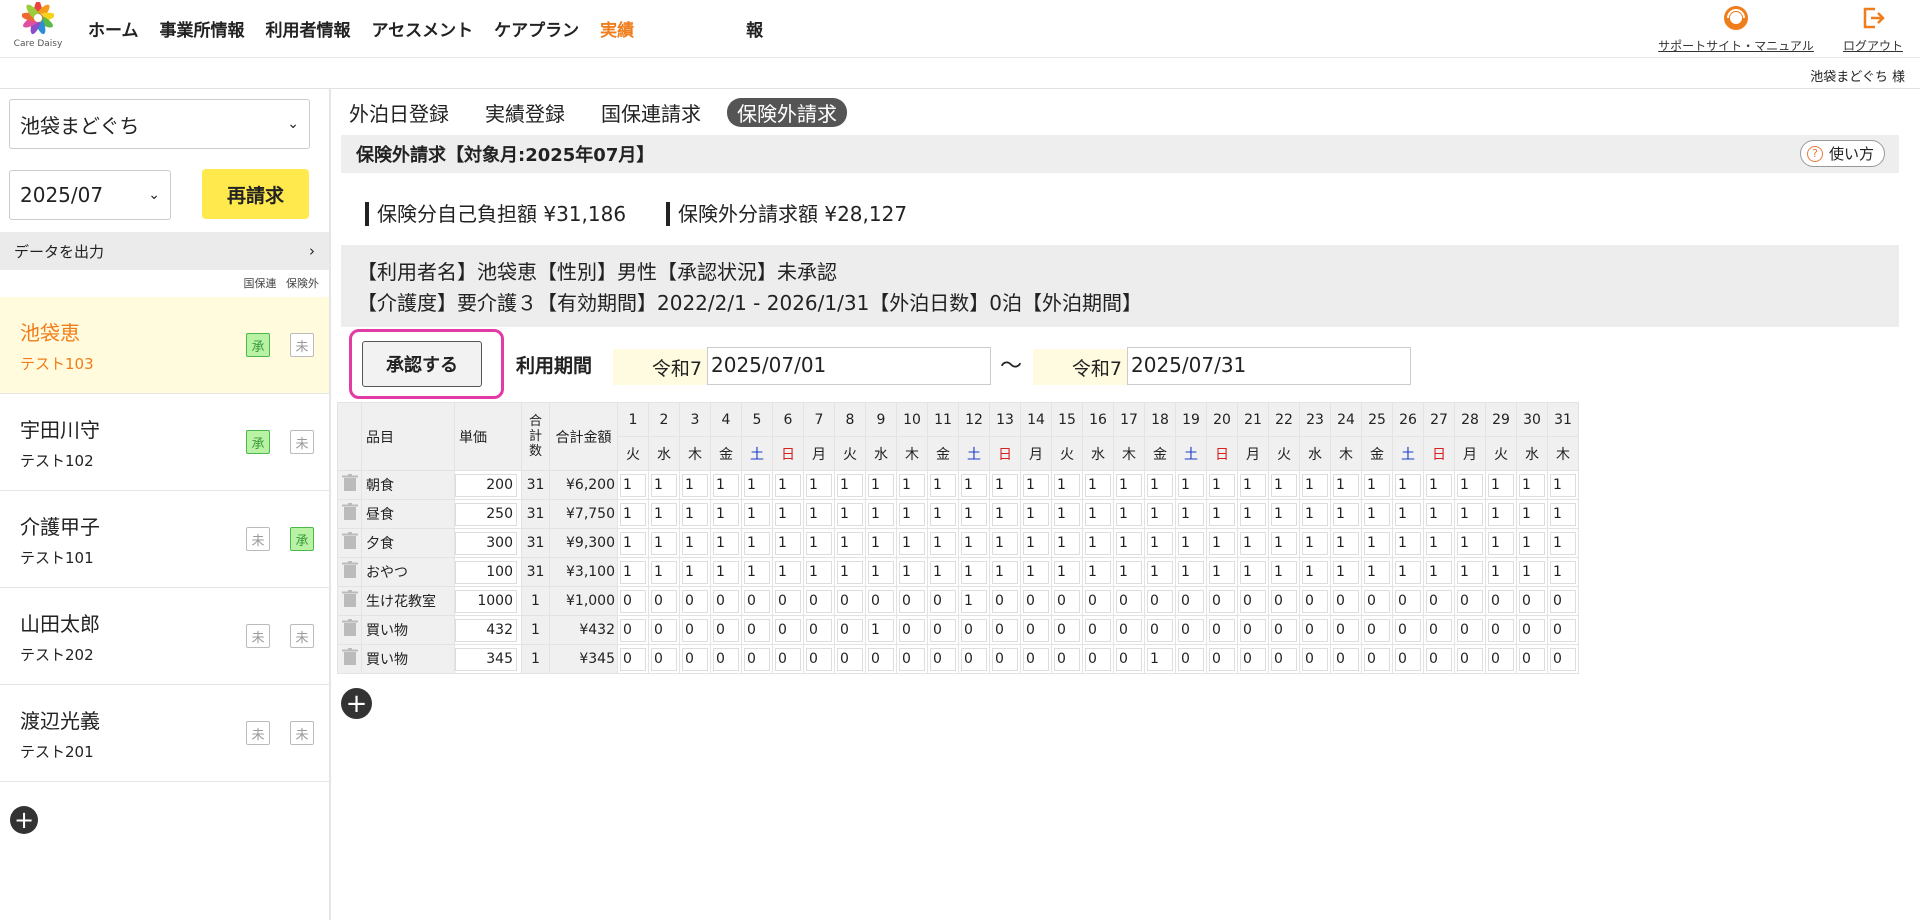 The image size is (1920, 920). What do you see at coordinates (308, 28) in the screenshot?
I see `nav-item-2: 利用者情報` at bounding box center [308, 28].